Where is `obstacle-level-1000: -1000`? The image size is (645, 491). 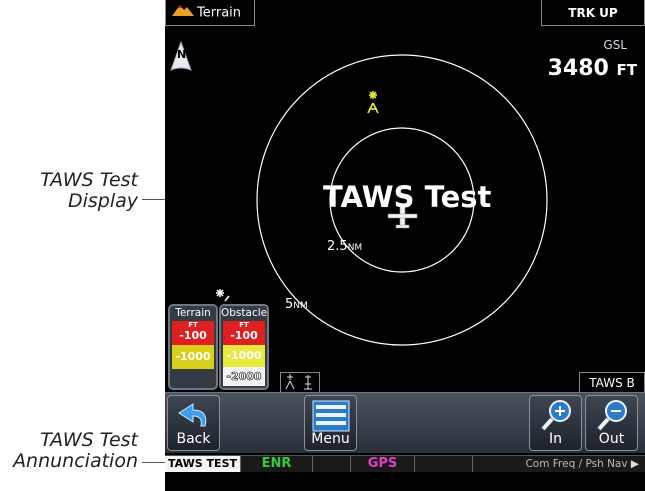
obstacle-level-1000: -1000 is located at coordinates (244, 355).